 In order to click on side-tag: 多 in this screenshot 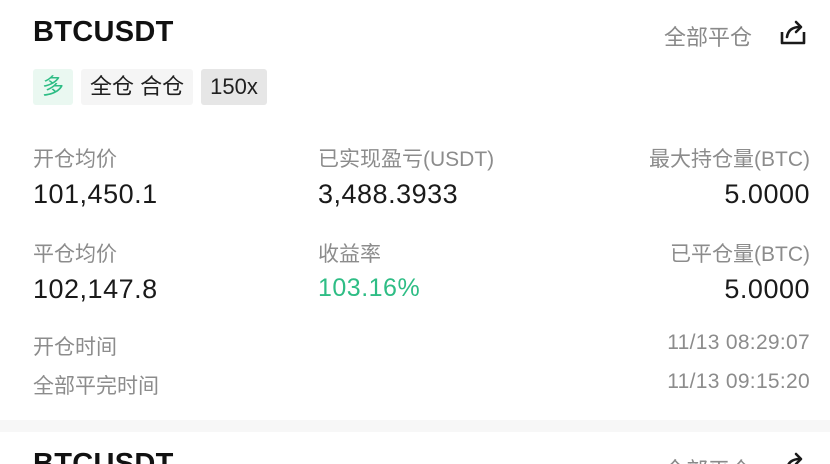, I will do `click(53, 87)`.